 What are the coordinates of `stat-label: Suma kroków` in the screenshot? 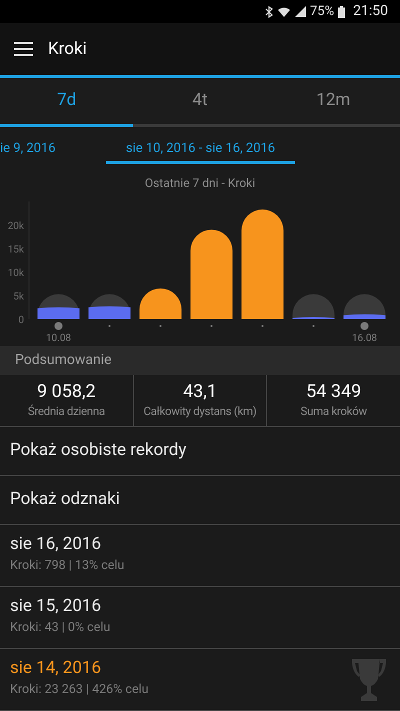 It's located at (333, 411).